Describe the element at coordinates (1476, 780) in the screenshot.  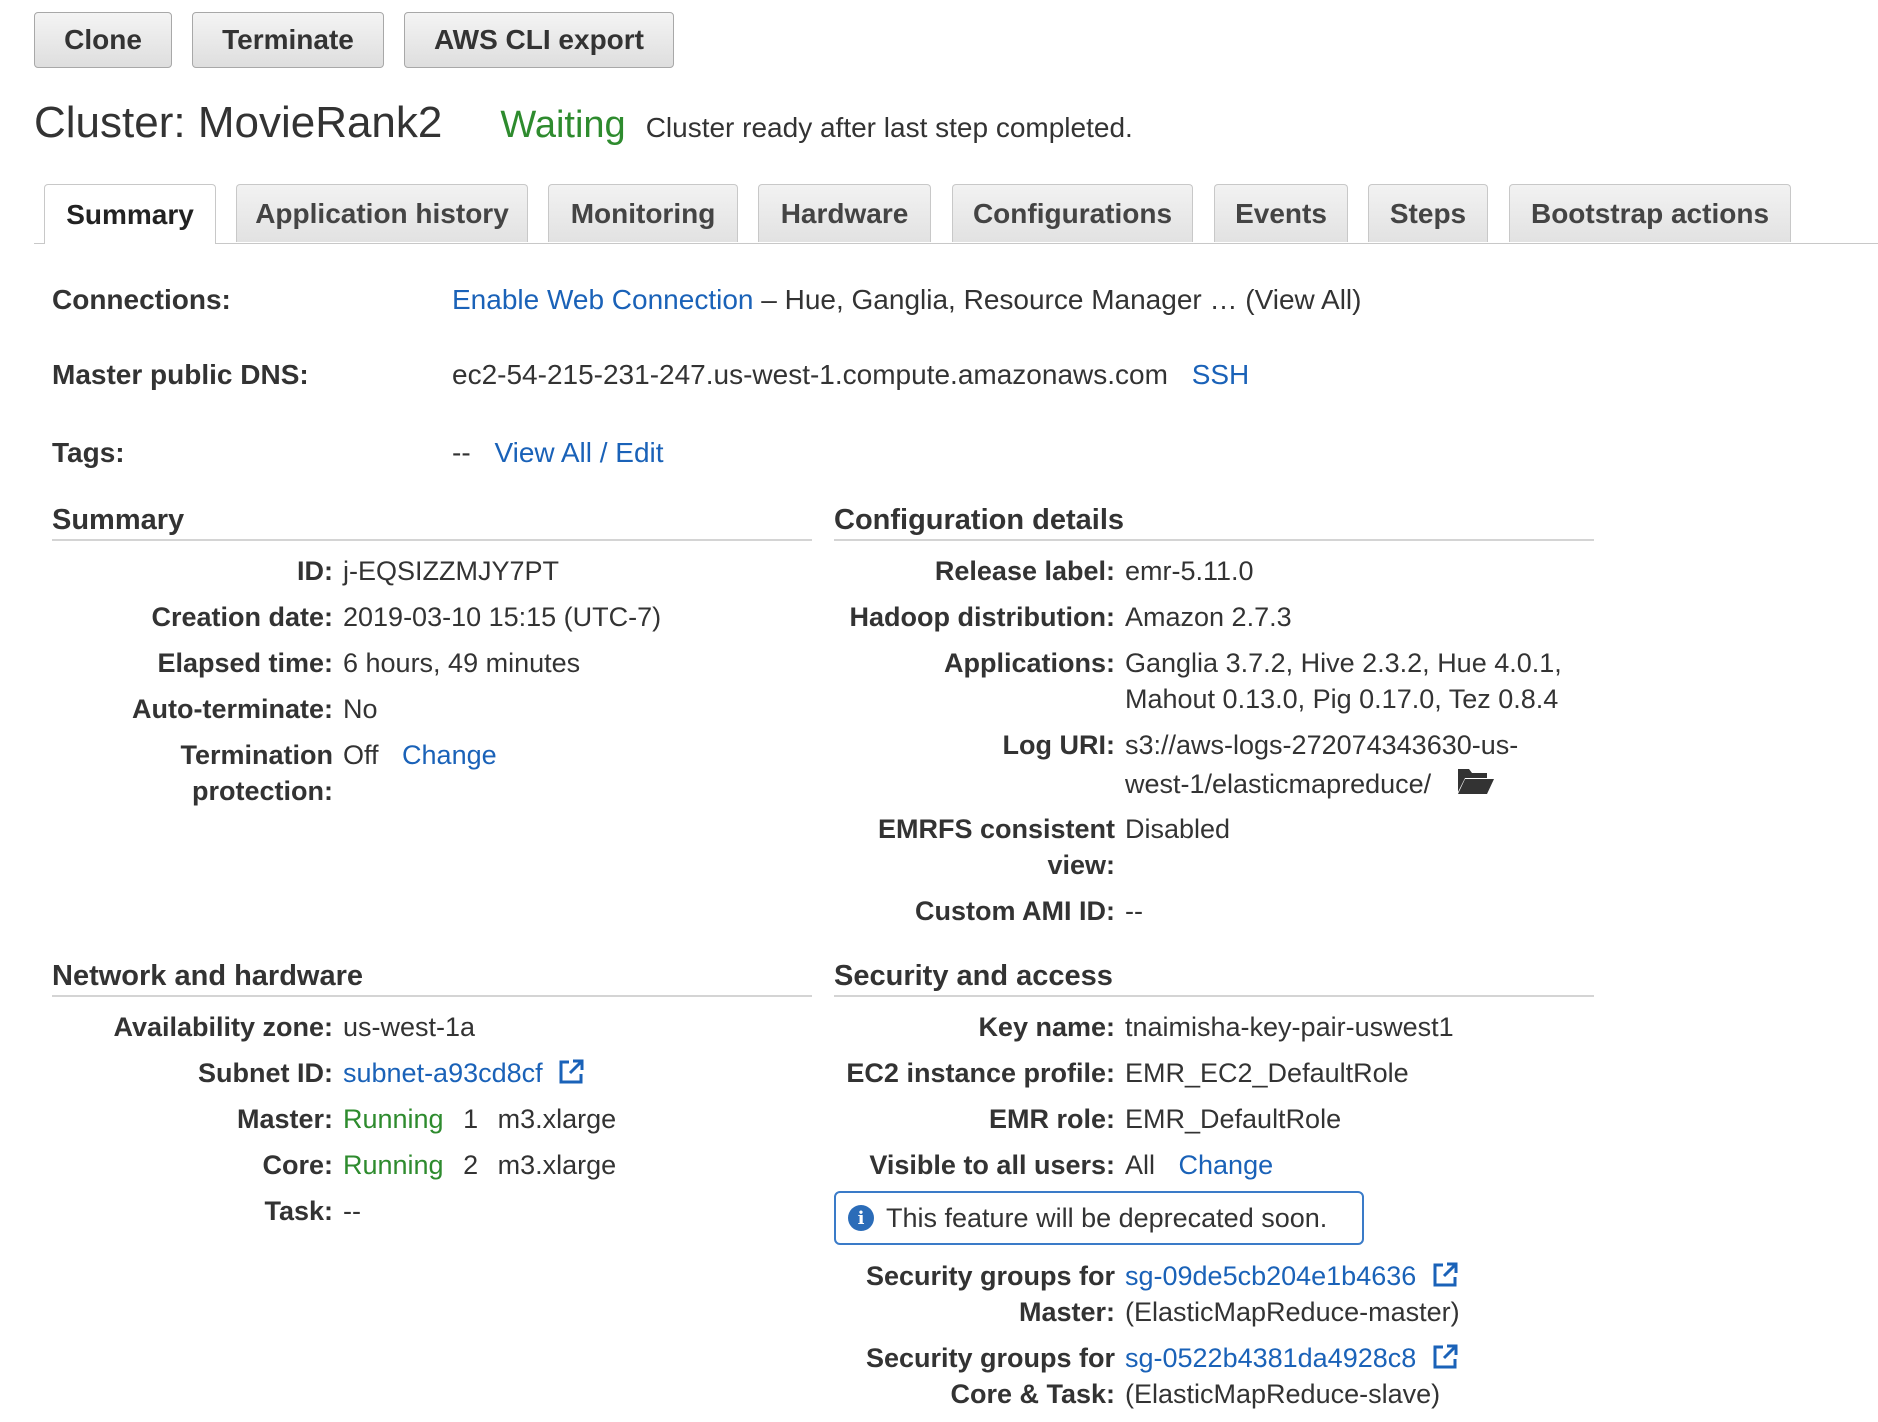
I see `folder-open-icon` at that location.